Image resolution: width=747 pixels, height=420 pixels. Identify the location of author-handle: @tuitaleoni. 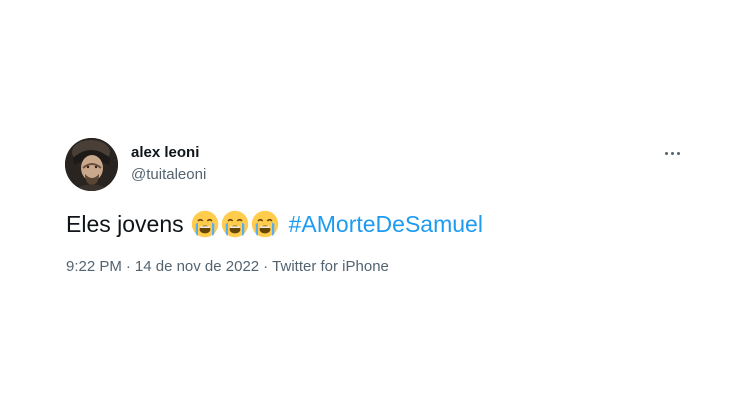
(168, 175).